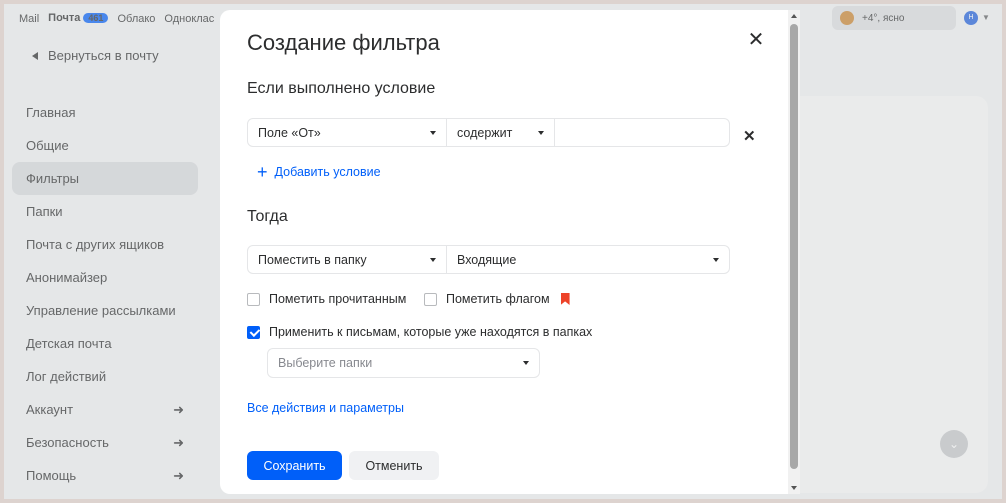 The width and height of the screenshot is (1006, 503). I want to click on dialog-title: Создание фильтра, so click(343, 42).